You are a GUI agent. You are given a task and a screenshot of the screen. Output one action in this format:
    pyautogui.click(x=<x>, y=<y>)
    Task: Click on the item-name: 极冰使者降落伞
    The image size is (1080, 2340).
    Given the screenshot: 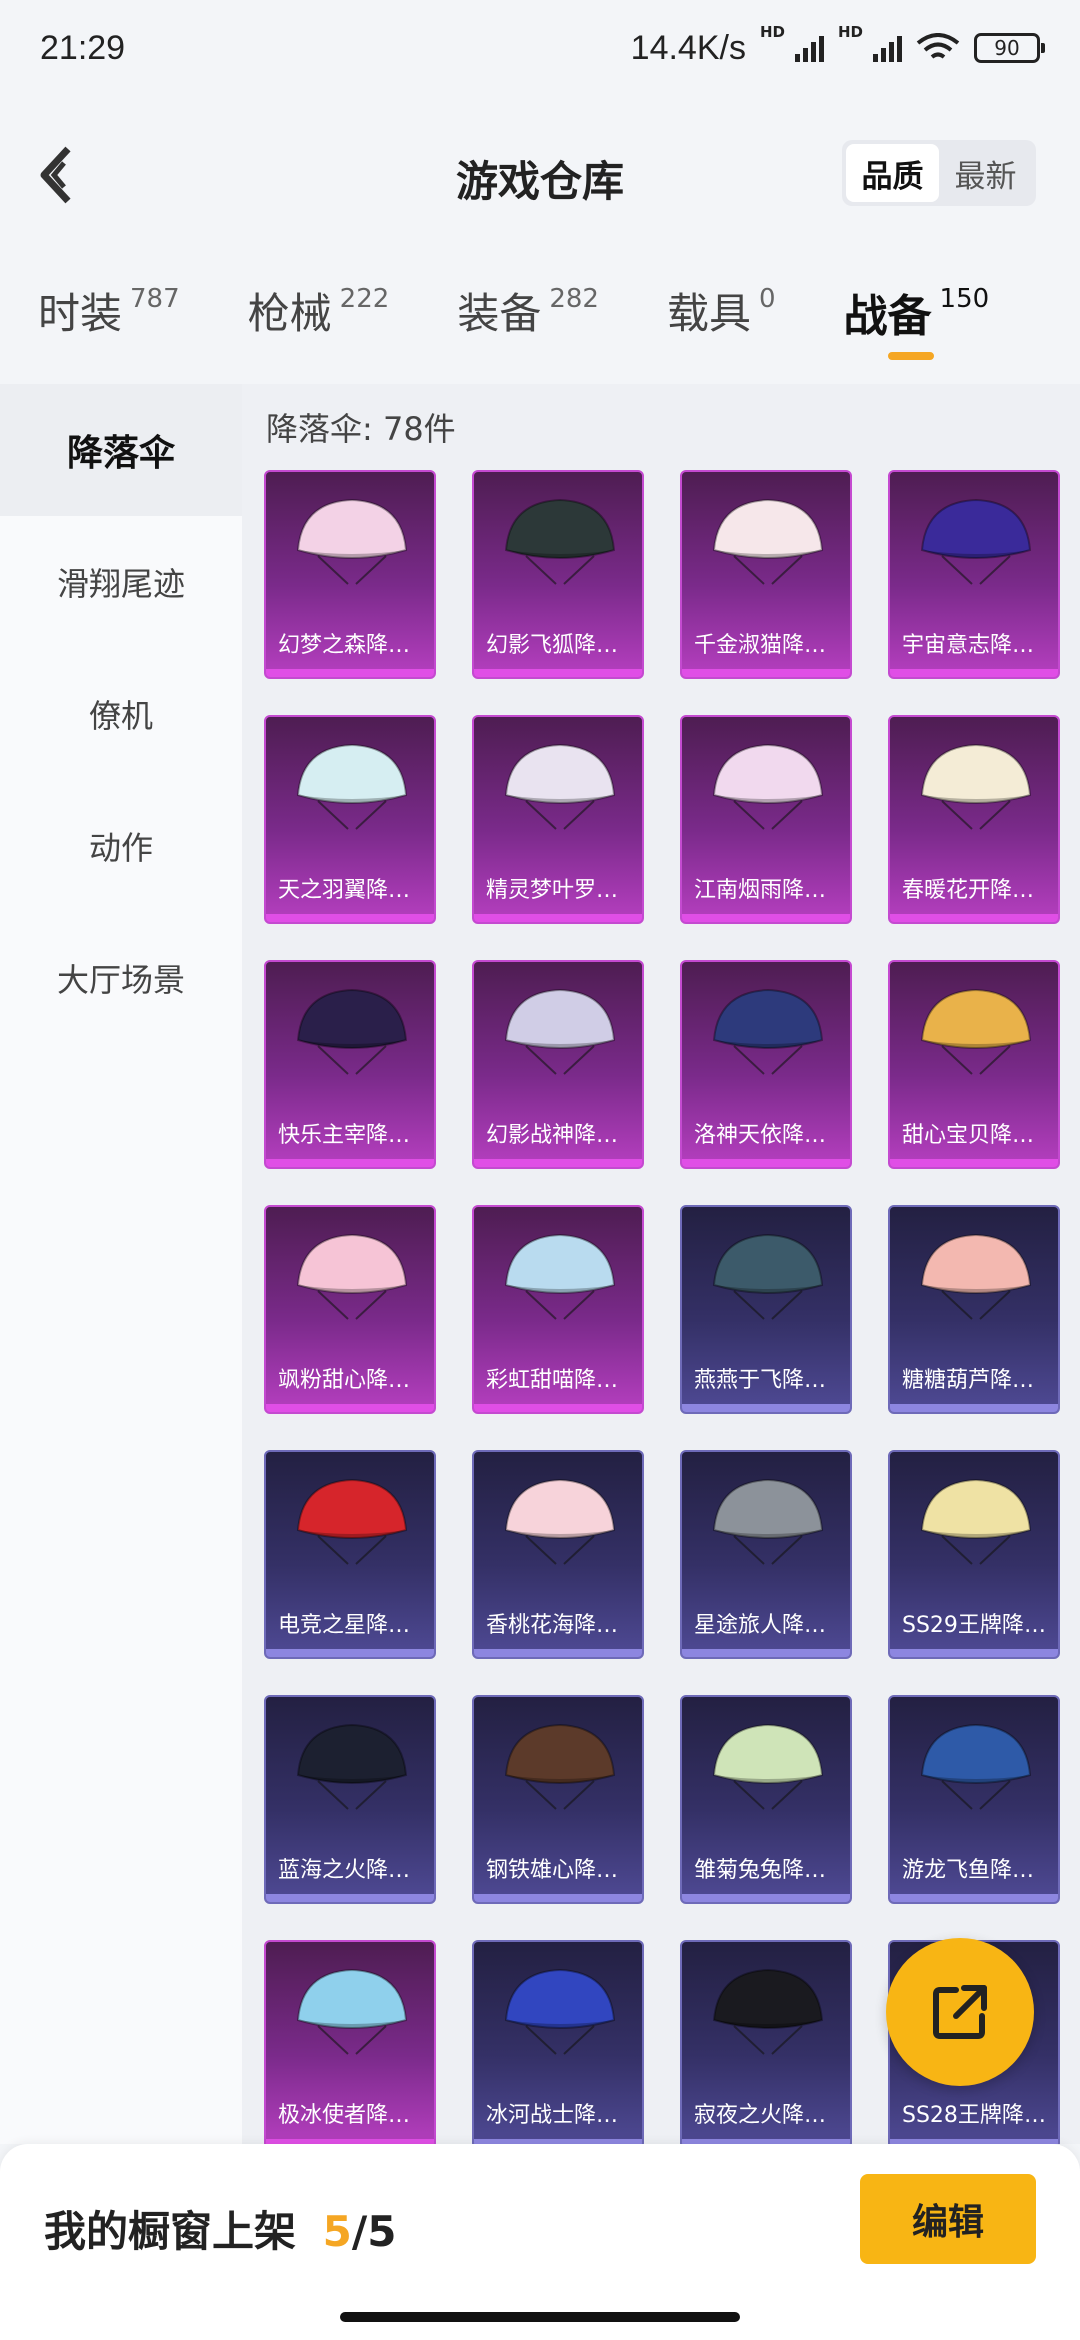 What is the action you would take?
    pyautogui.click(x=351, y=2115)
    